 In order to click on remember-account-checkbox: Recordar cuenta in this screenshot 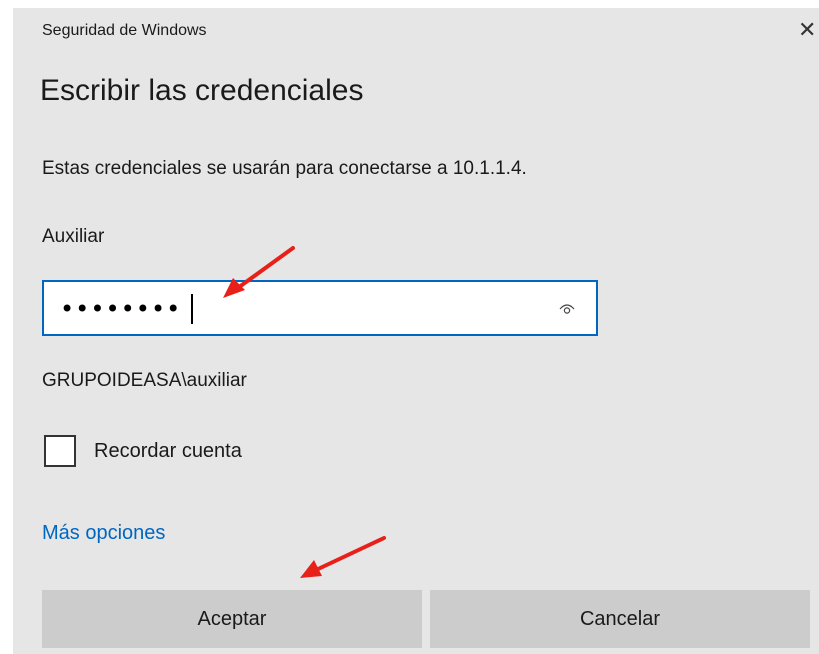, I will do `click(143, 451)`.